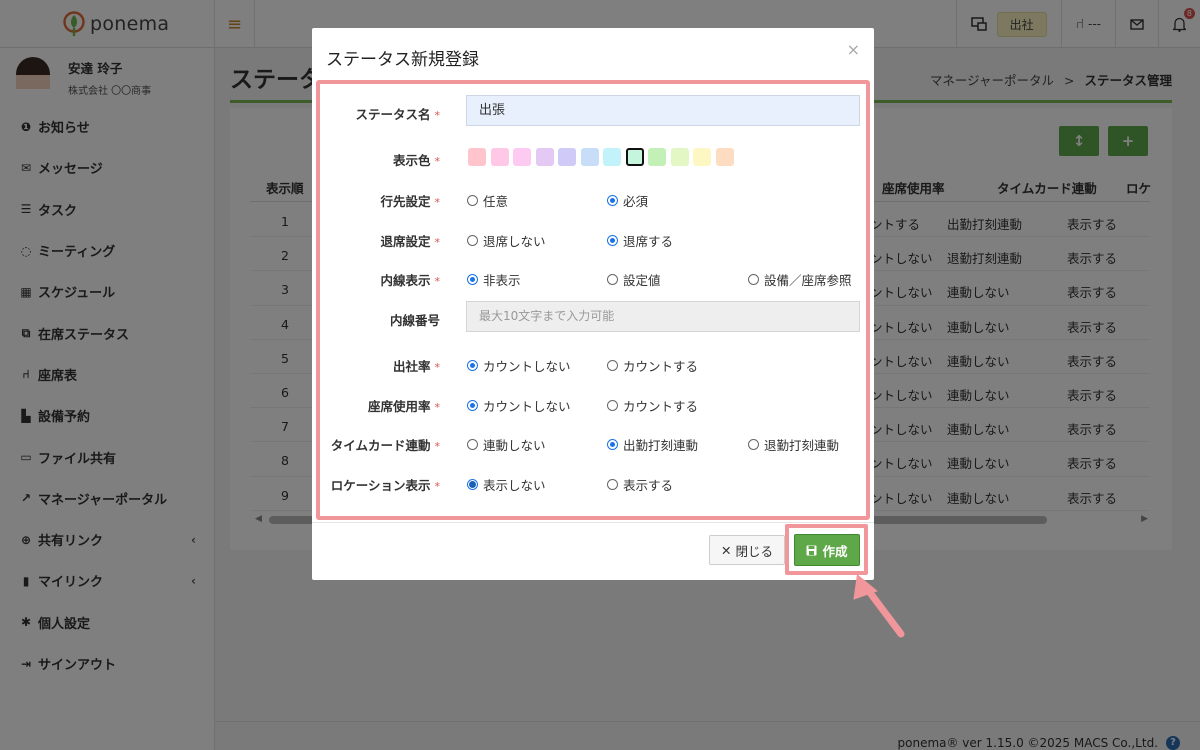  What do you see at coordinates (754, 551) in the screenshot?
I see `close-button-label: 閉じる` at bounding box center [754, 551].